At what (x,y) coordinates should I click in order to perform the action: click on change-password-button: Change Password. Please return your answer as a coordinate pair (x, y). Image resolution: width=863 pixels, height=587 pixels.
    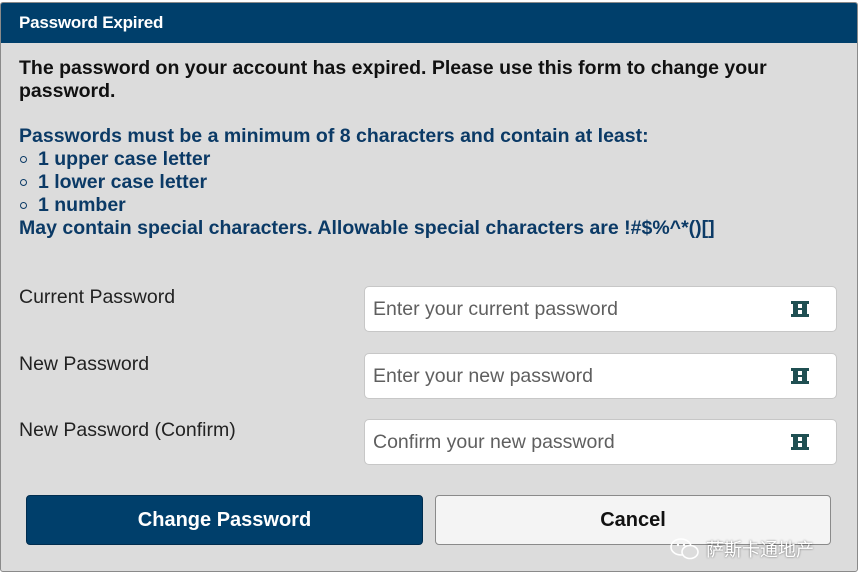
    Looking at the image, I should click on (224, 520).